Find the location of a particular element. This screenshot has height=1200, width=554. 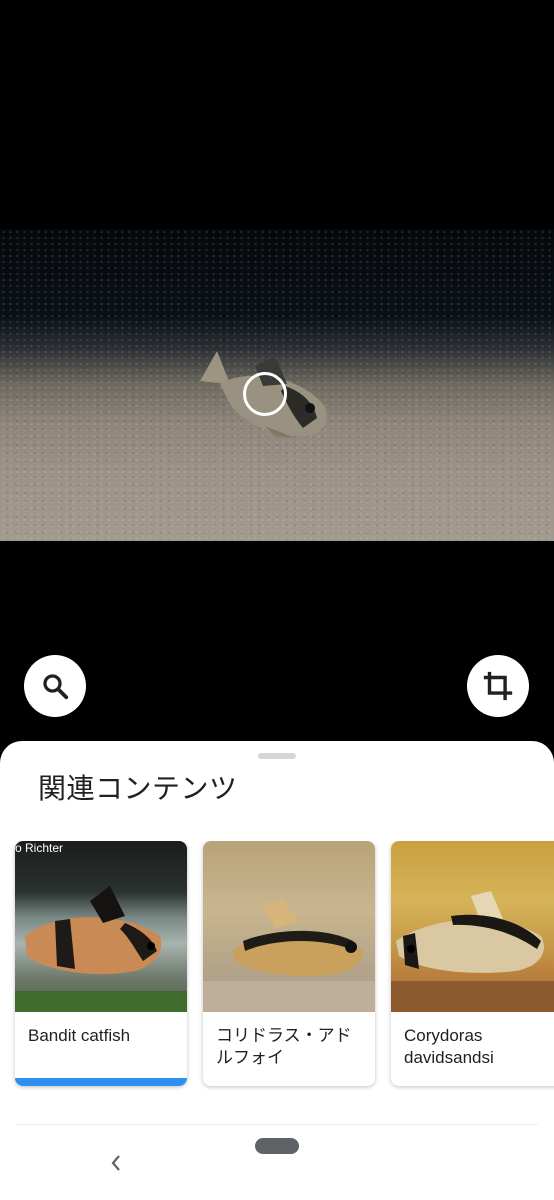

chevron-left-icon is located at coordinates (115, 1163).